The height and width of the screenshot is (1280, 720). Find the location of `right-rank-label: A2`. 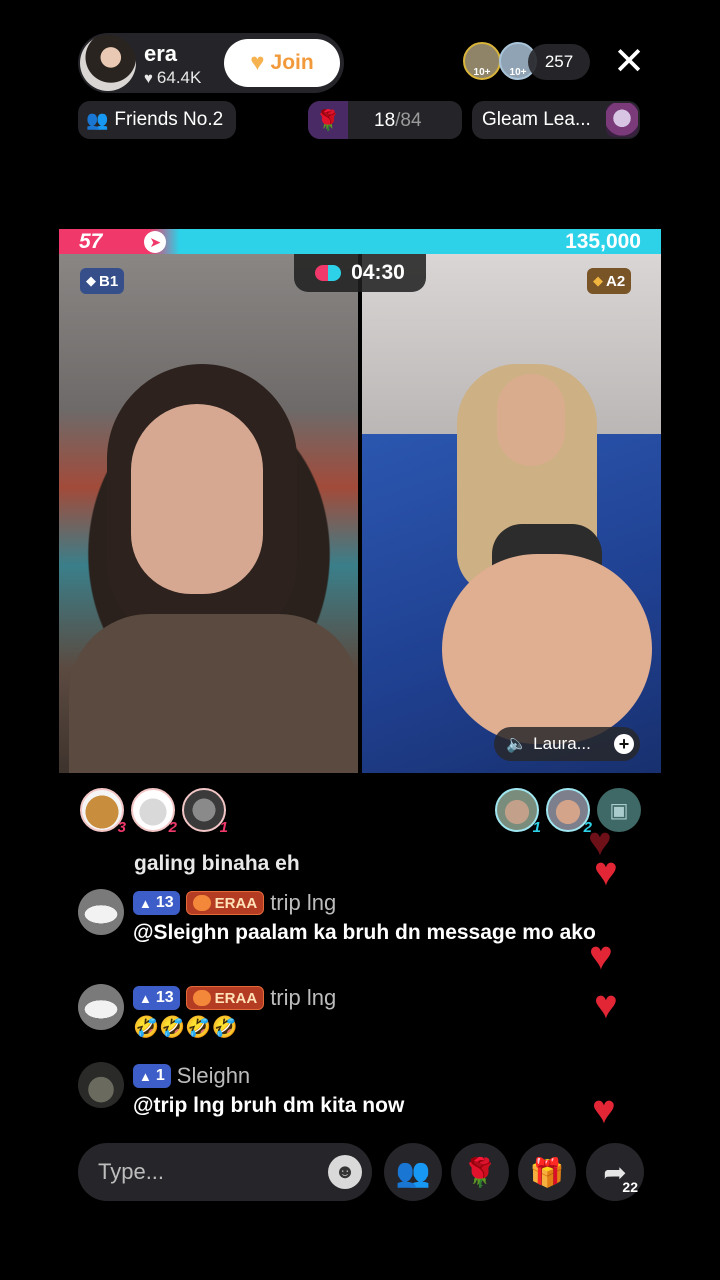

right-rank-label: A2 is located at coordinates (616, 281).